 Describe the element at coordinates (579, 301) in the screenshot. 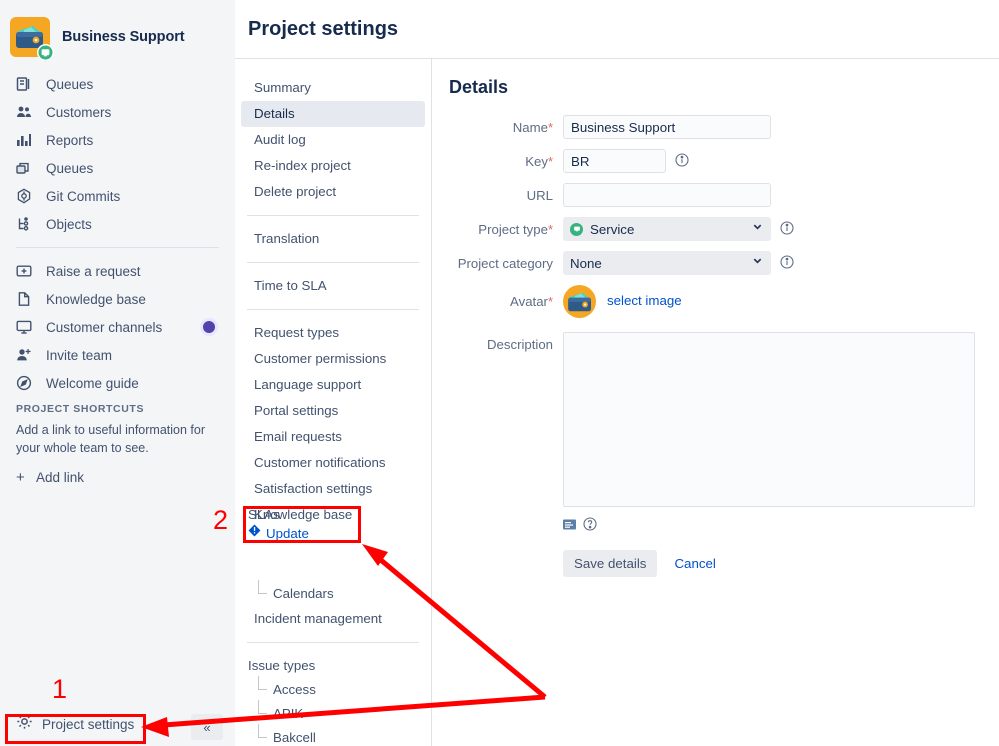

I see `avatar` at that location.